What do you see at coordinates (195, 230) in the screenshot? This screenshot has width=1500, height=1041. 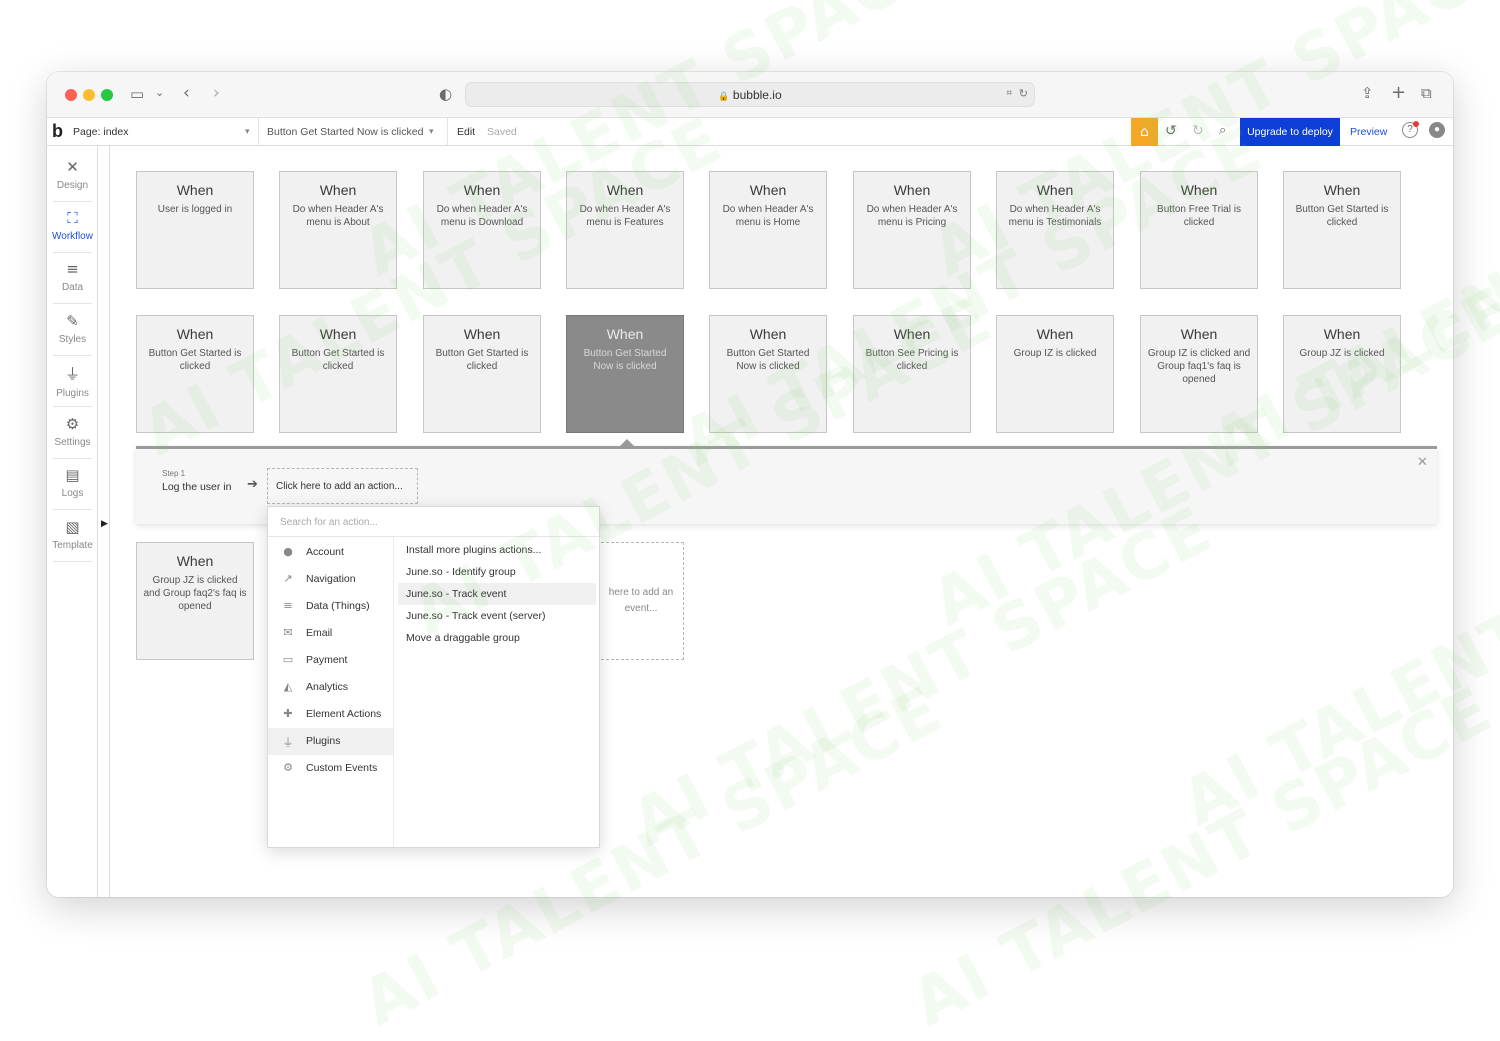 I see `event-card: When User is logged in` at bounding box center [195, 230].